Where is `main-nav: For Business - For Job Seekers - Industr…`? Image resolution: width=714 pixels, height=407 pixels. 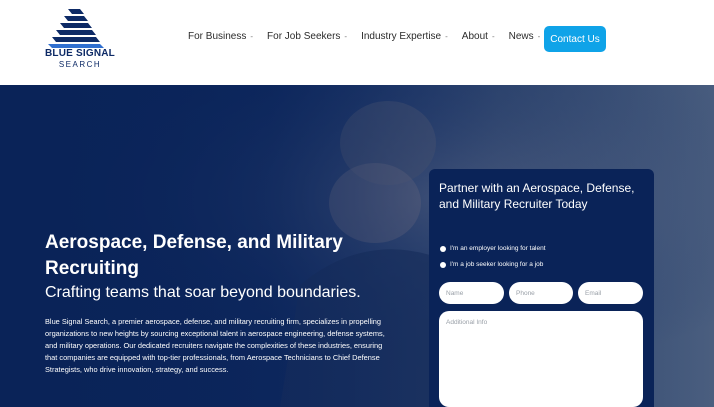
main-nav: For Business - For Job Seekers - Industr… is located at coordinates (371, 36).